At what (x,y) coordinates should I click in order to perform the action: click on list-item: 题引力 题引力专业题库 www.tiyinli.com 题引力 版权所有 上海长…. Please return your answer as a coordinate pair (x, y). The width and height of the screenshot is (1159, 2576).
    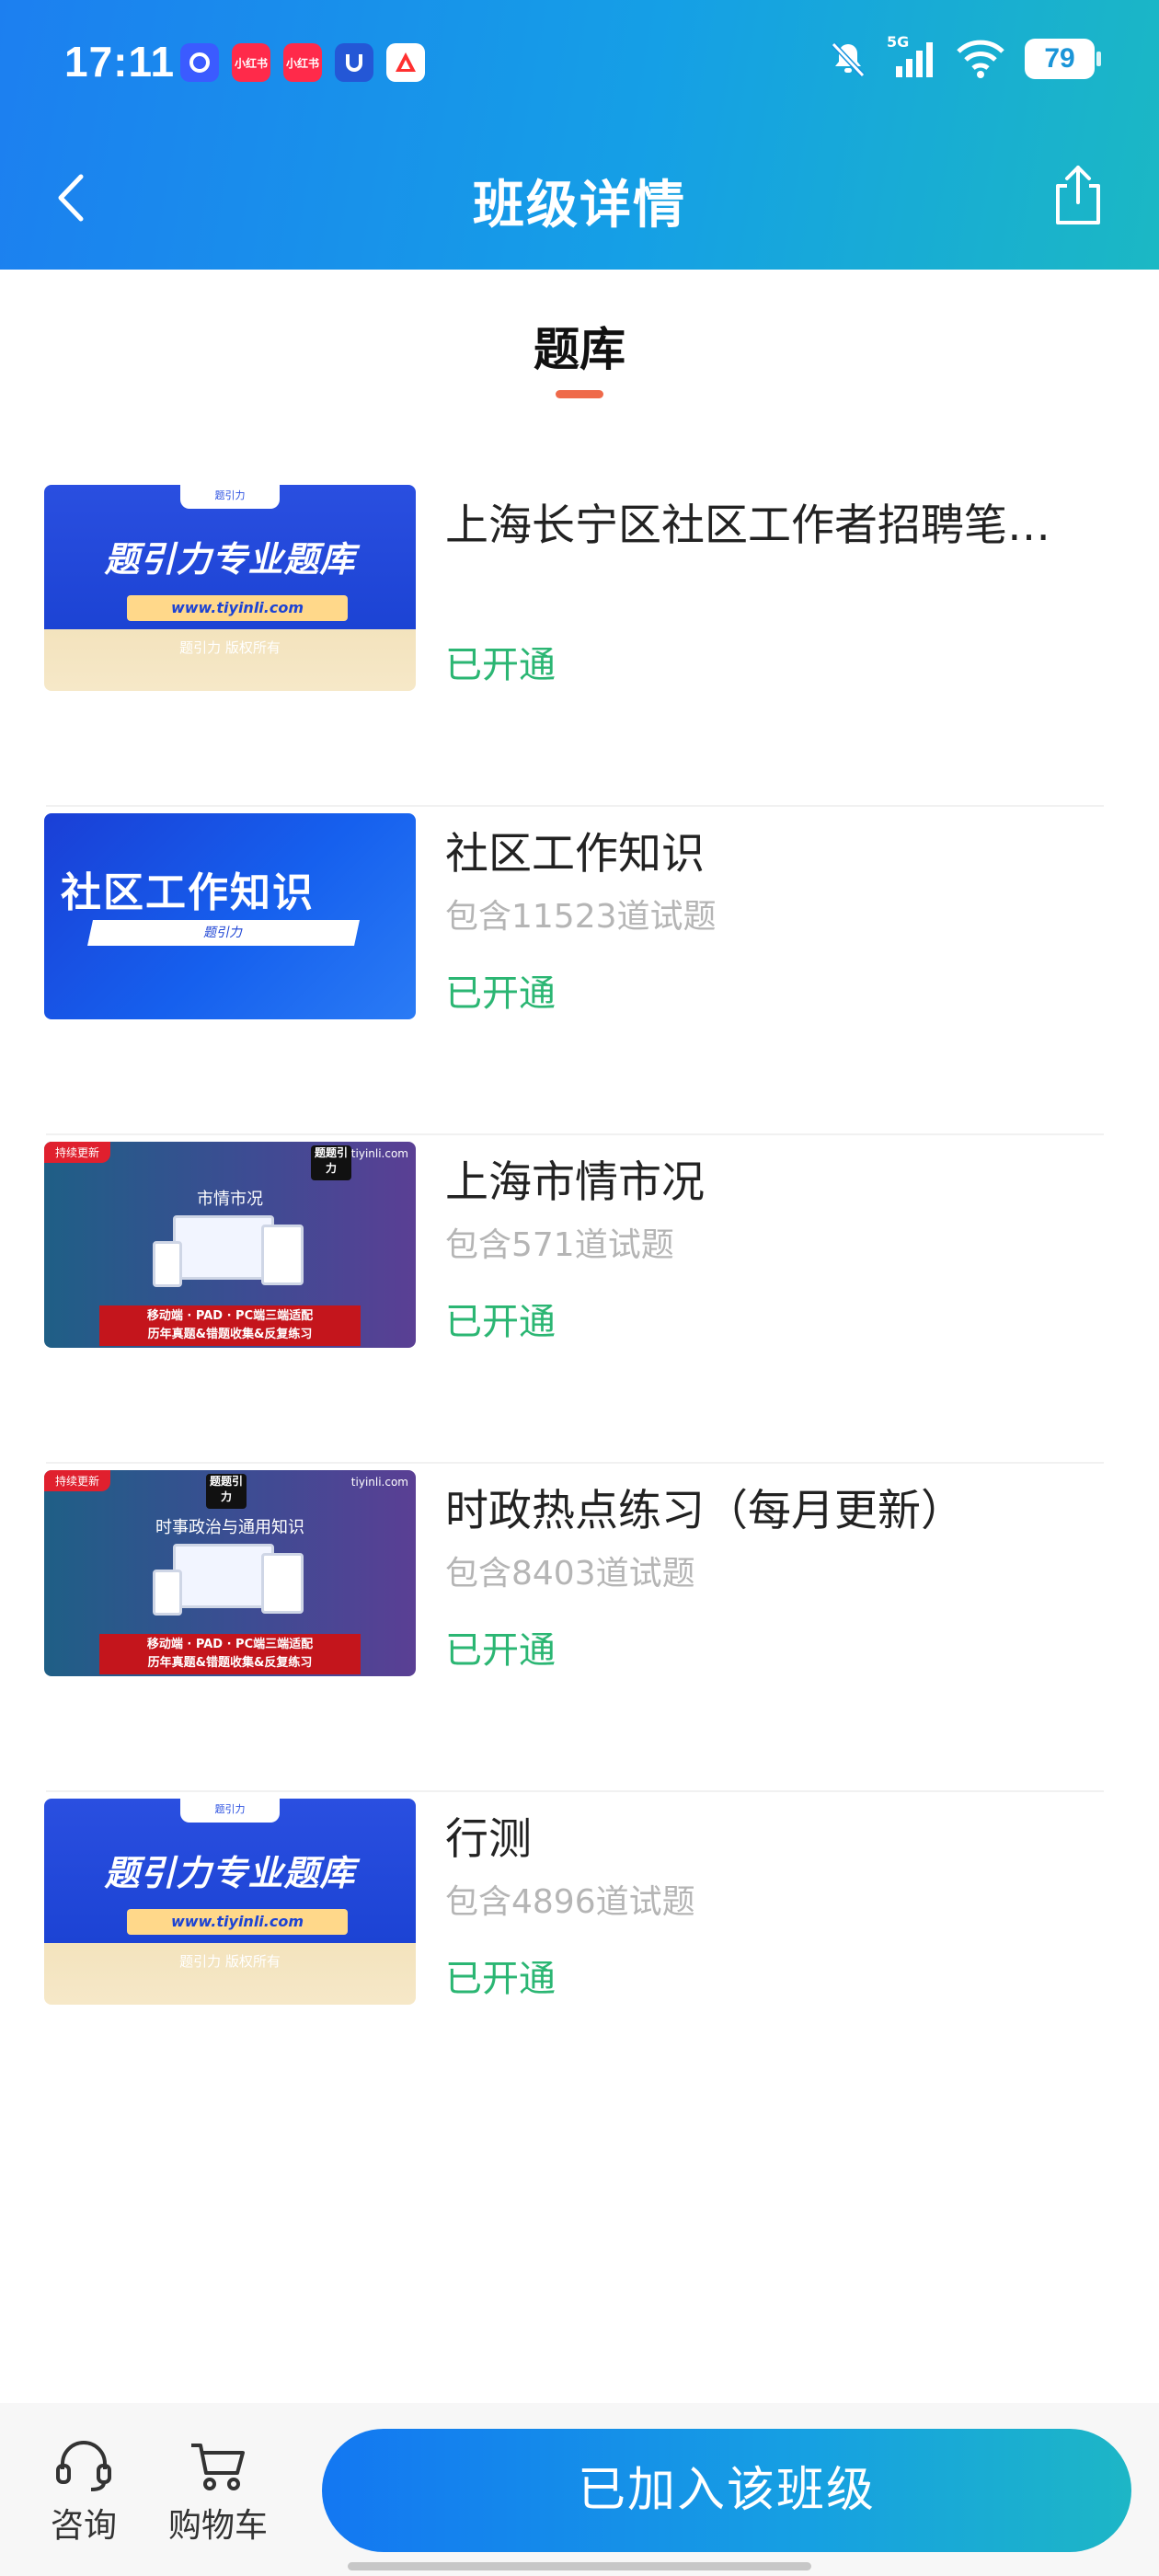
    Looking at the image, I should click on (579, 642).